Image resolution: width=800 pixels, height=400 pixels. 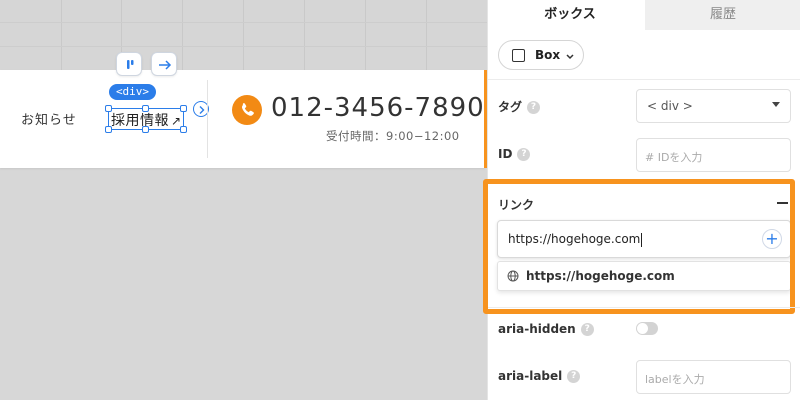 What do you see at coordinates (575, 239) in the screenshot?
I see `link-url-value: https://hogehoge.com` at bounding box center [575, 239].